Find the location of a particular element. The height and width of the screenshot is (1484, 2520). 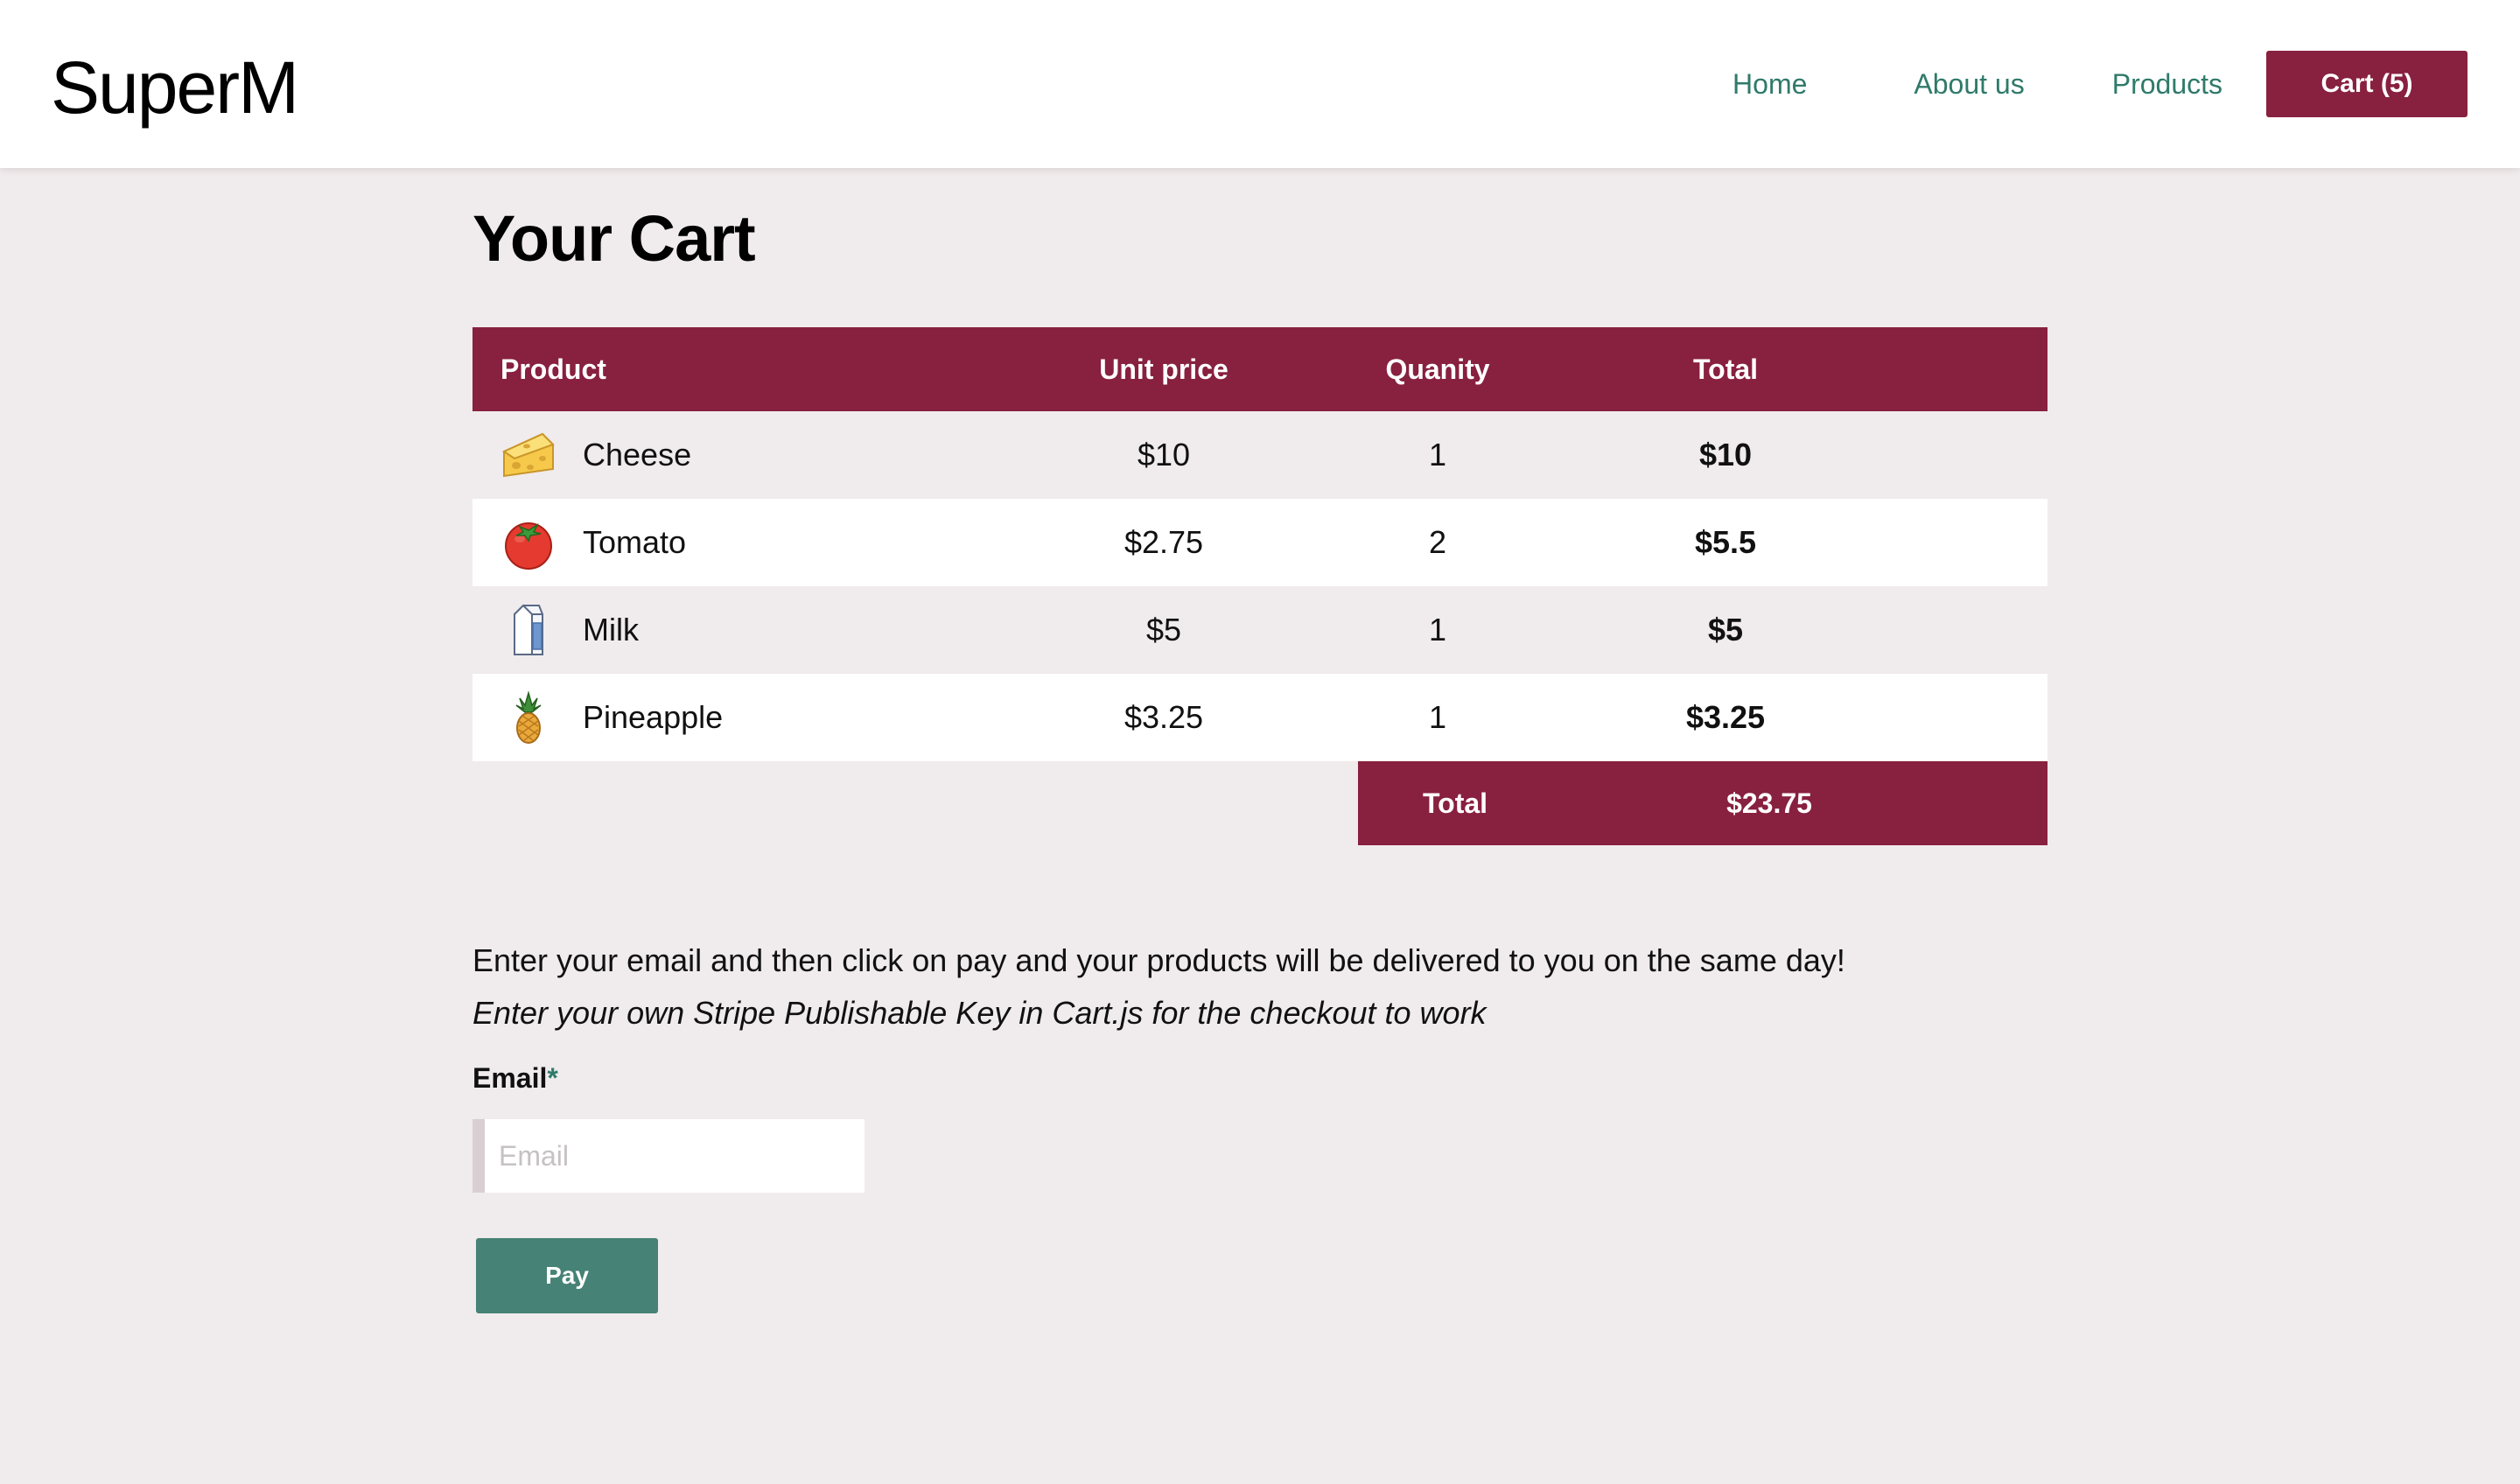

total-cell: $5.5 is located at coordinates (1725, 542).